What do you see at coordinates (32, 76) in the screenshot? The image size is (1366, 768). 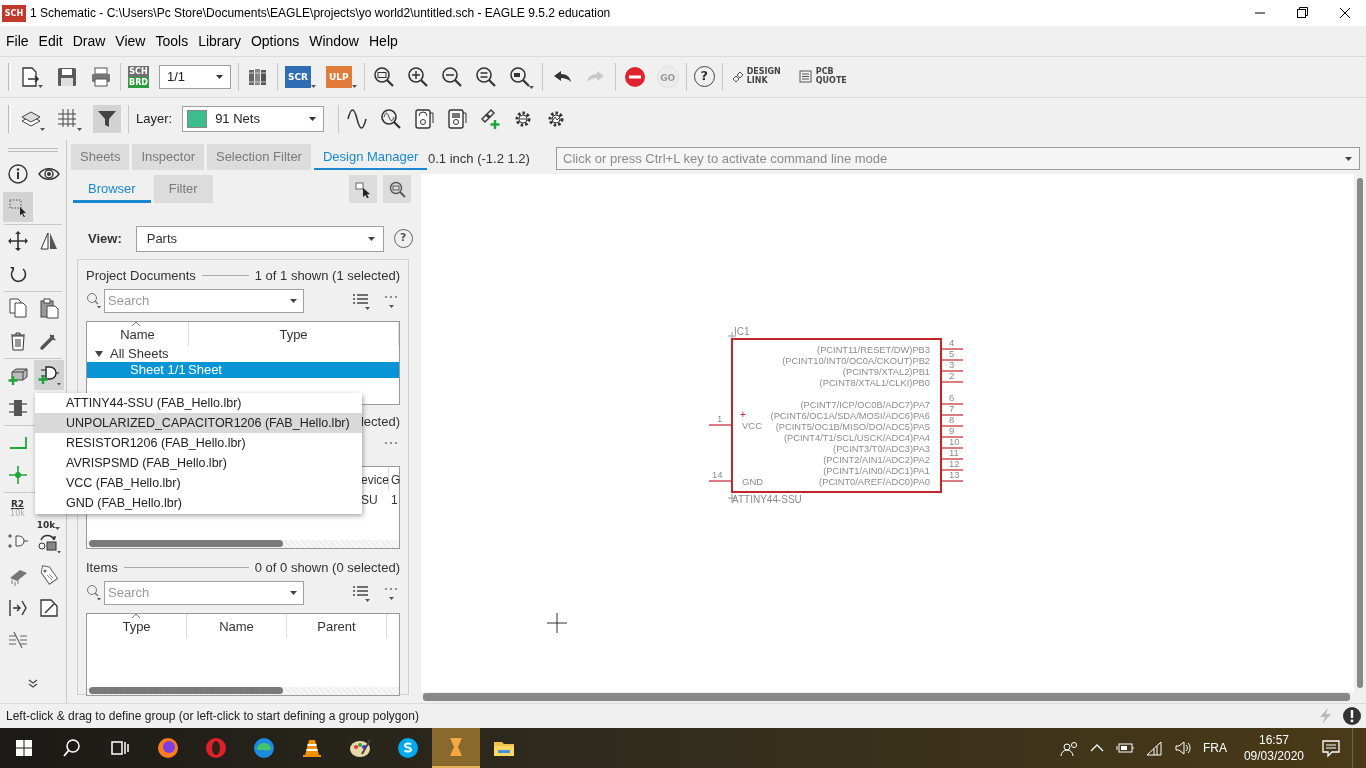 I see `new-file-icon` at bounding box center [32, 76].